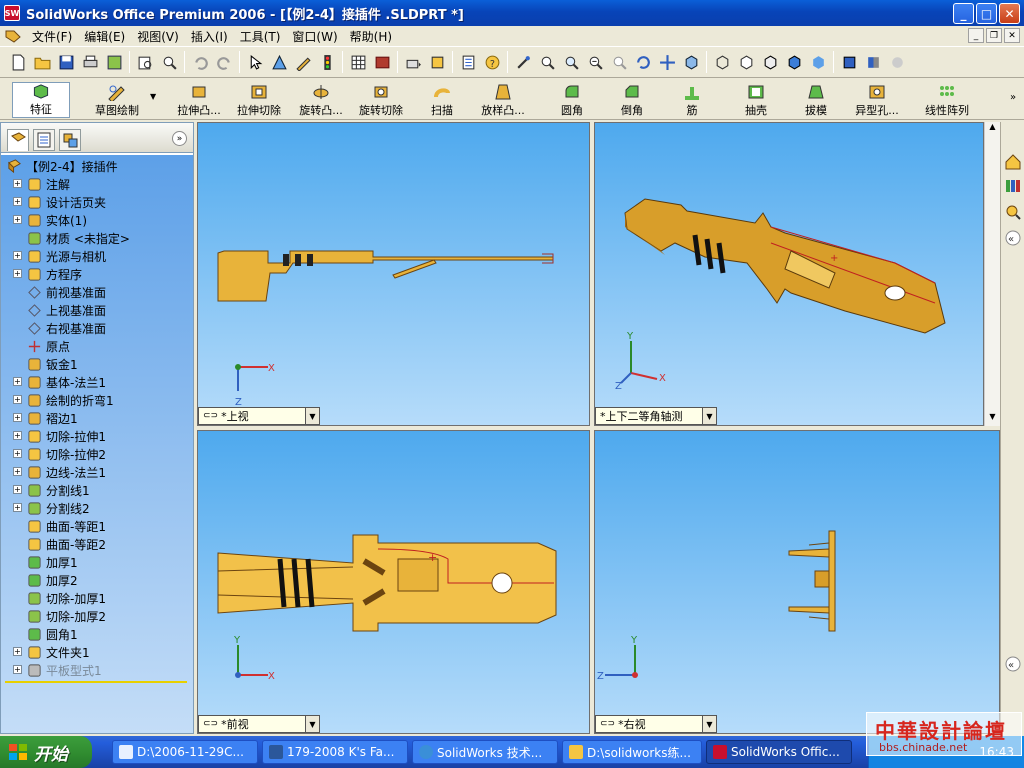  Describe the element at coordinates (63, 400) in the screenshot. I see `tree-item: + 绘制的折弯1` at that location.